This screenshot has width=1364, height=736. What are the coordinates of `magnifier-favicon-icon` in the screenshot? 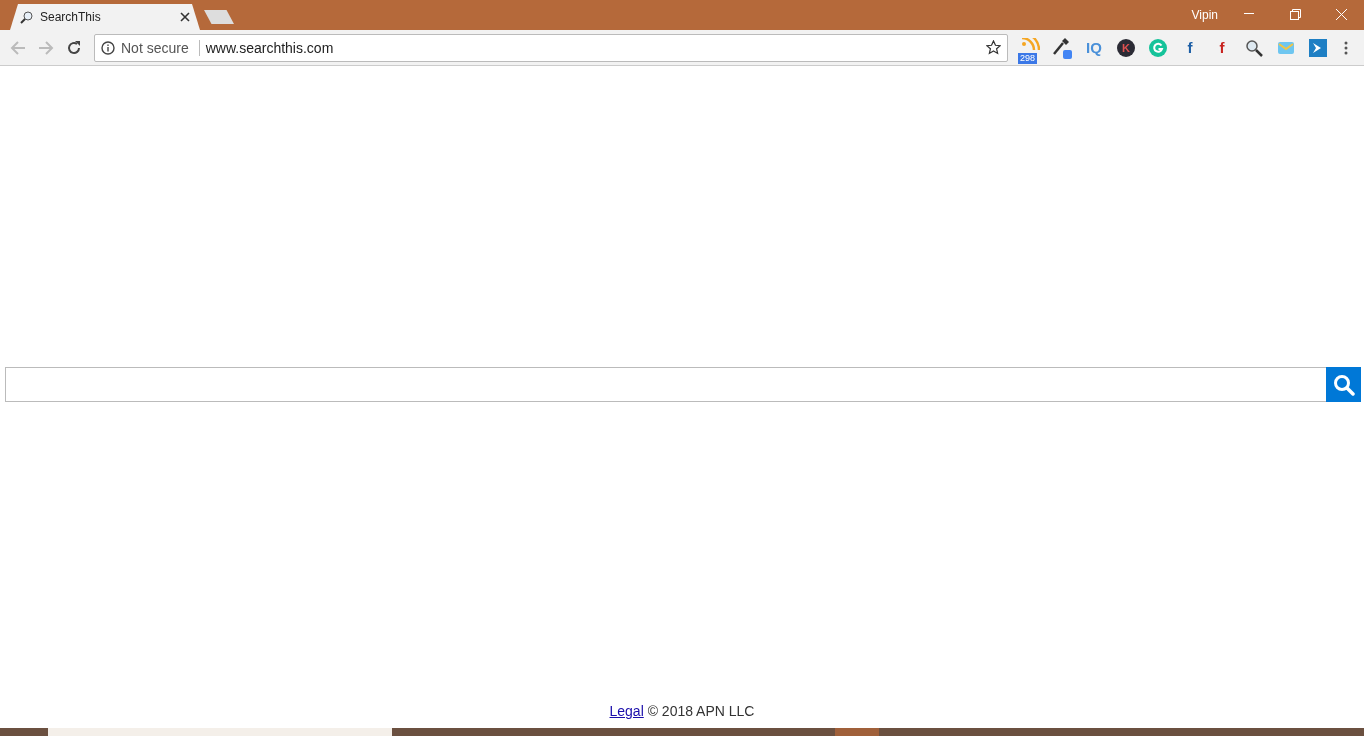 It's located at (27, 17).